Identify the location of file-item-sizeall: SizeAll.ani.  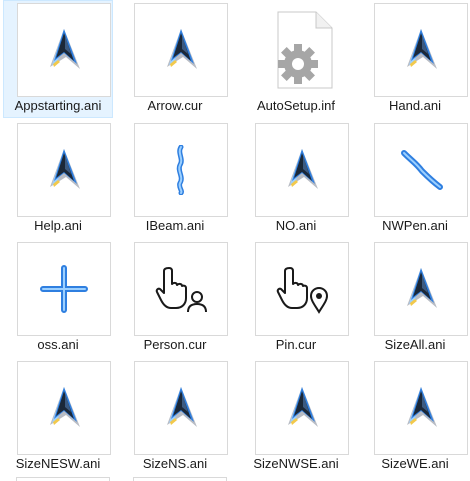
(415, 298).